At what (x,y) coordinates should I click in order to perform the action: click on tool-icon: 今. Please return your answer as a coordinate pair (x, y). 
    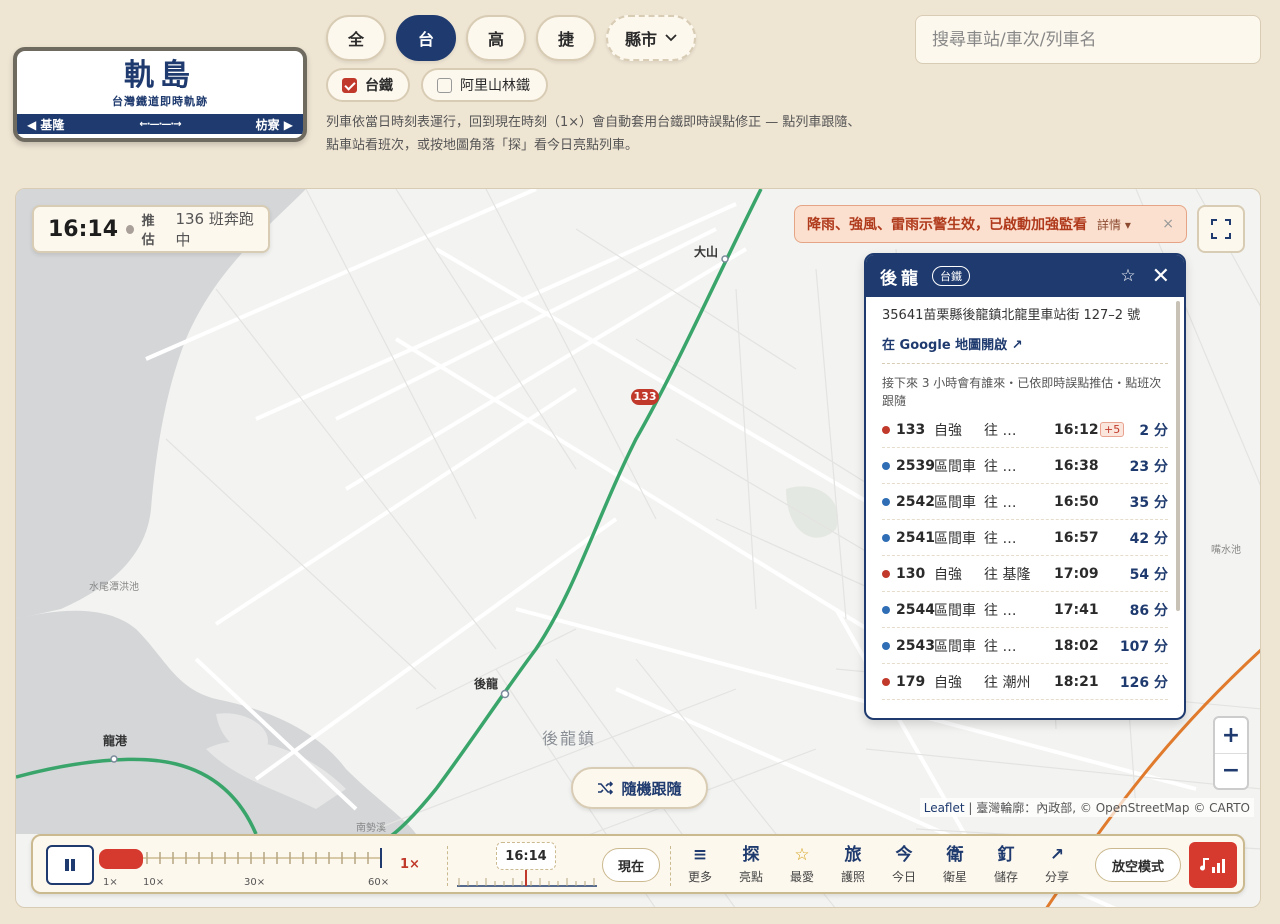
    Looking at the image, I should click on (904, 855).